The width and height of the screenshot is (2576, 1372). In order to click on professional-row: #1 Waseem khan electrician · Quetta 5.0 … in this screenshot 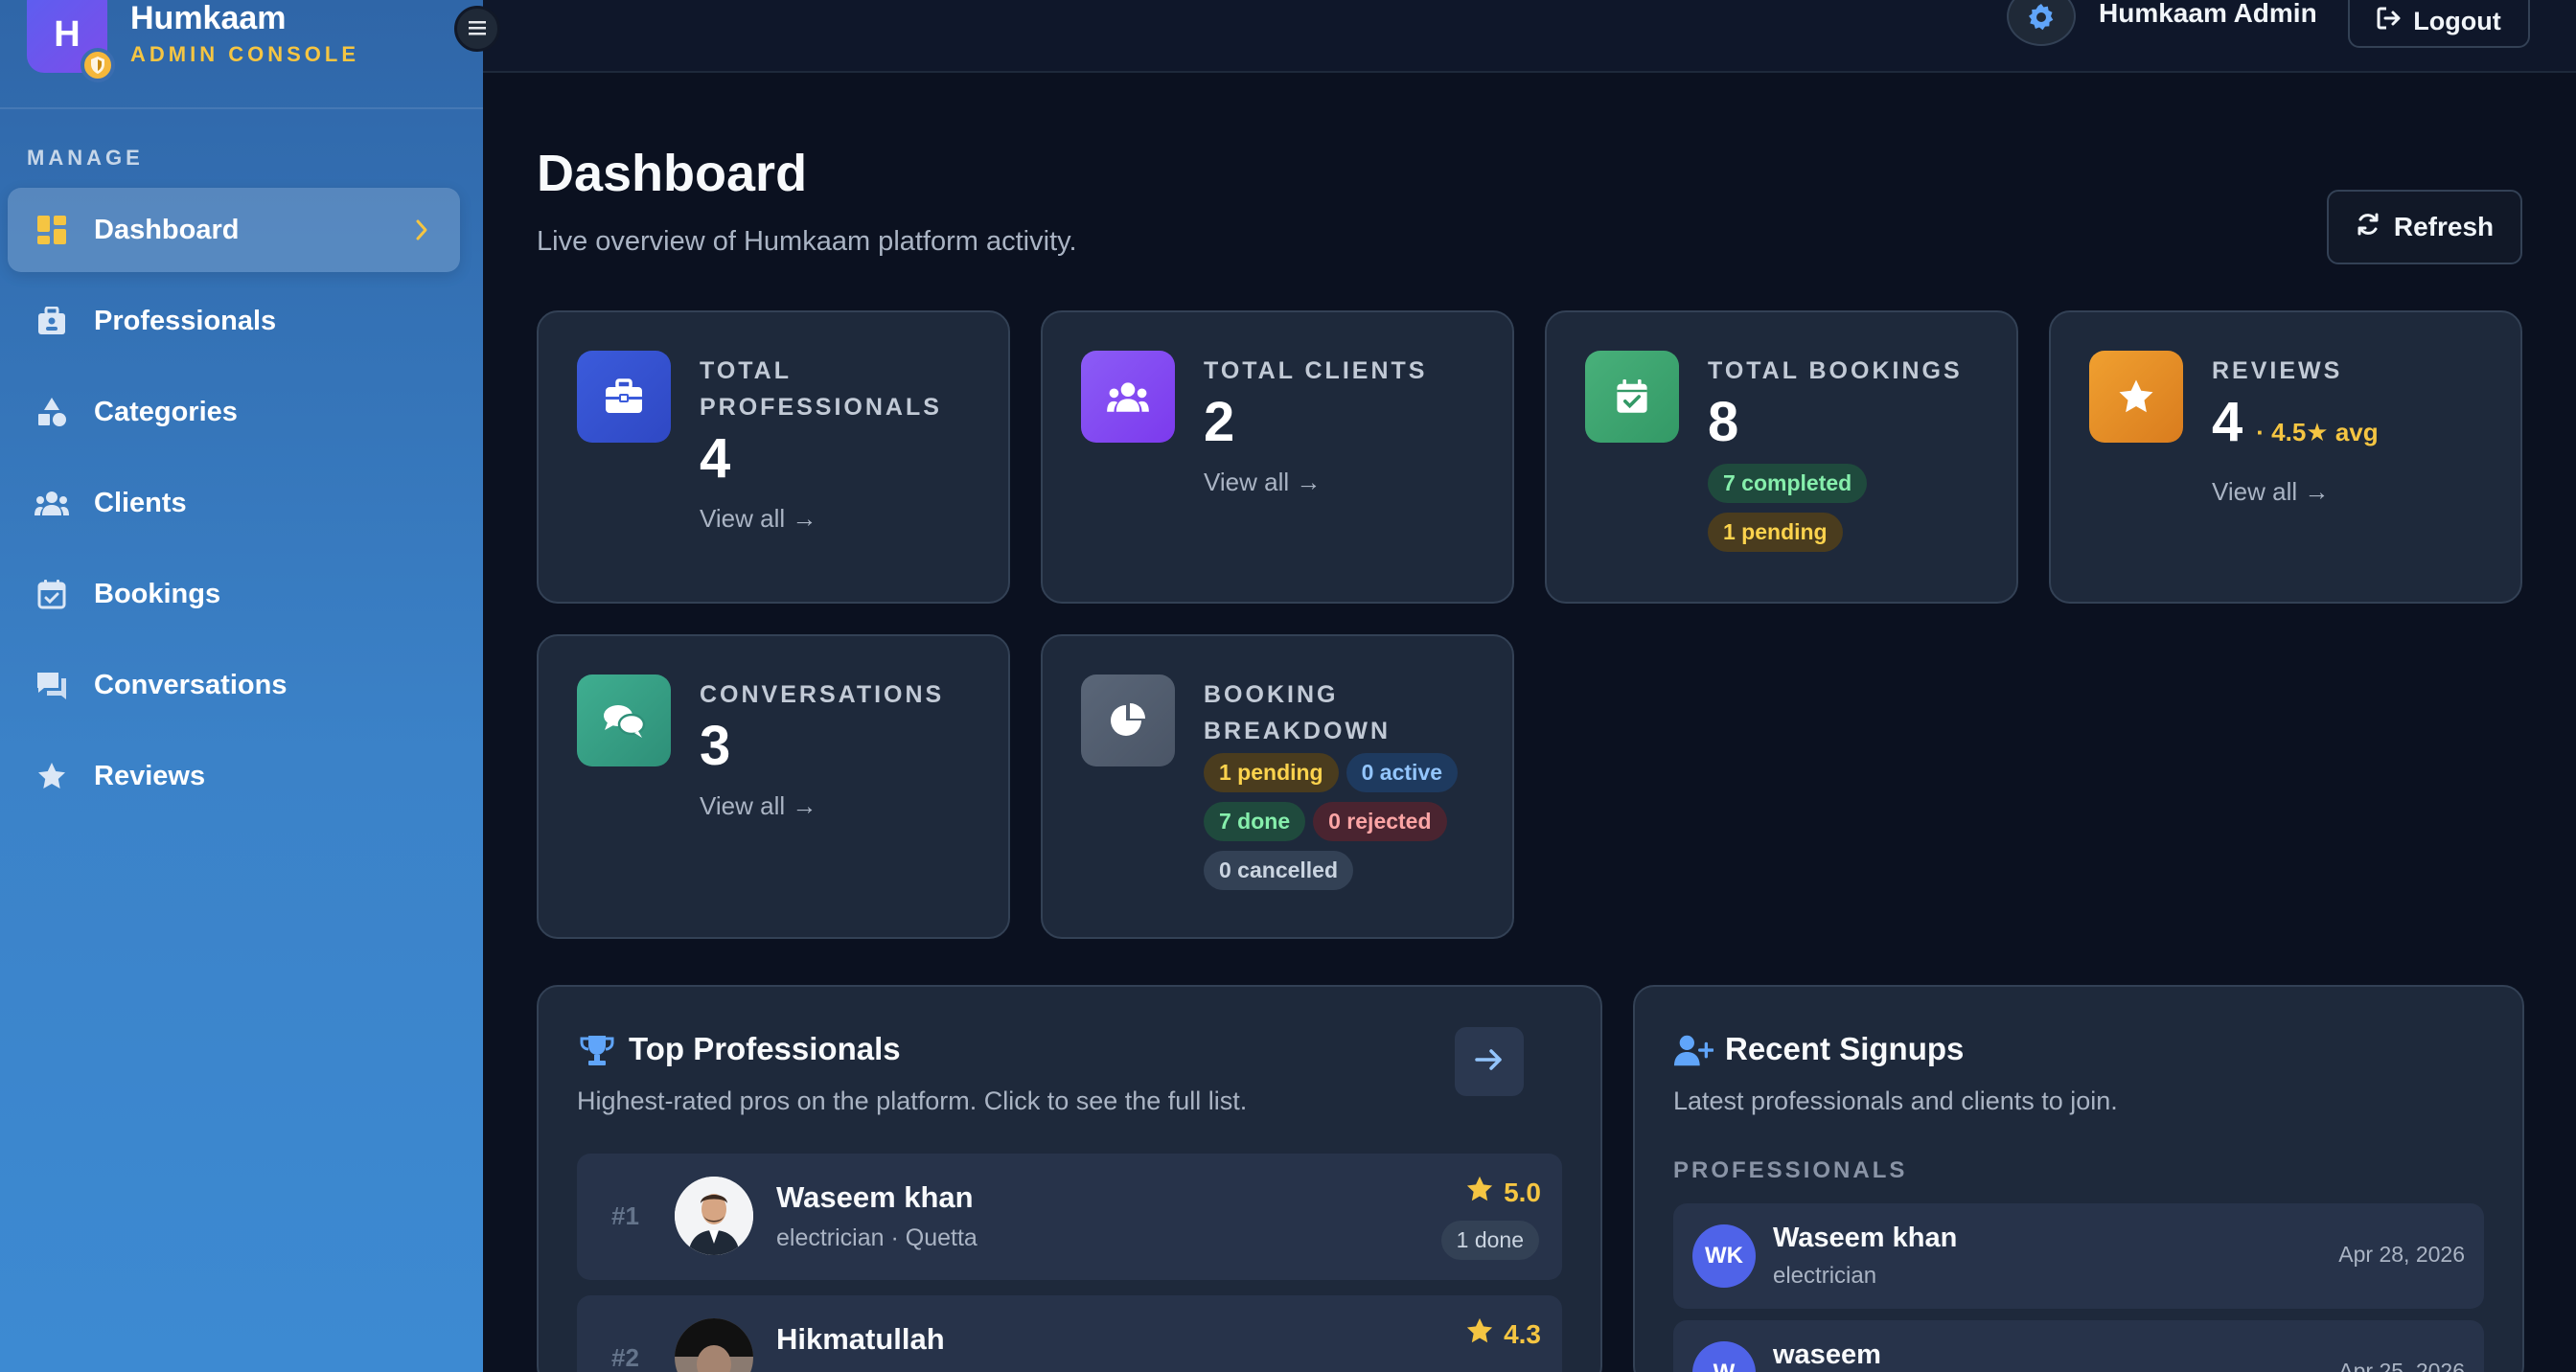, I will do `click(1069, 1217)`.